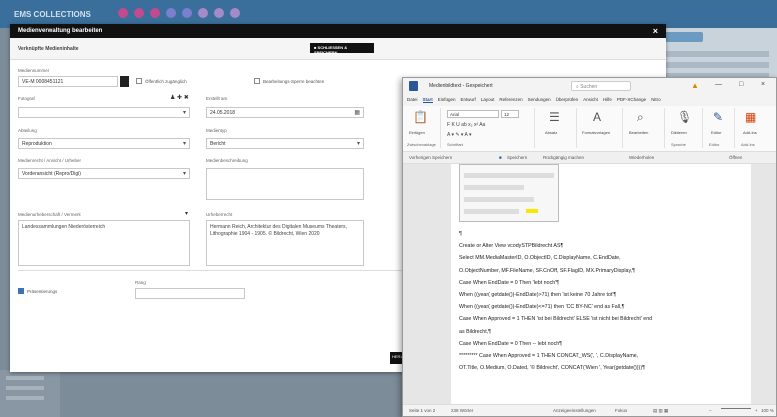 This screenshot has width=777, height=417. What do you see at coordinates (710, 410) in the screenshot?
I see `zoom-out-icon: −` at bounding box center [710, 410].